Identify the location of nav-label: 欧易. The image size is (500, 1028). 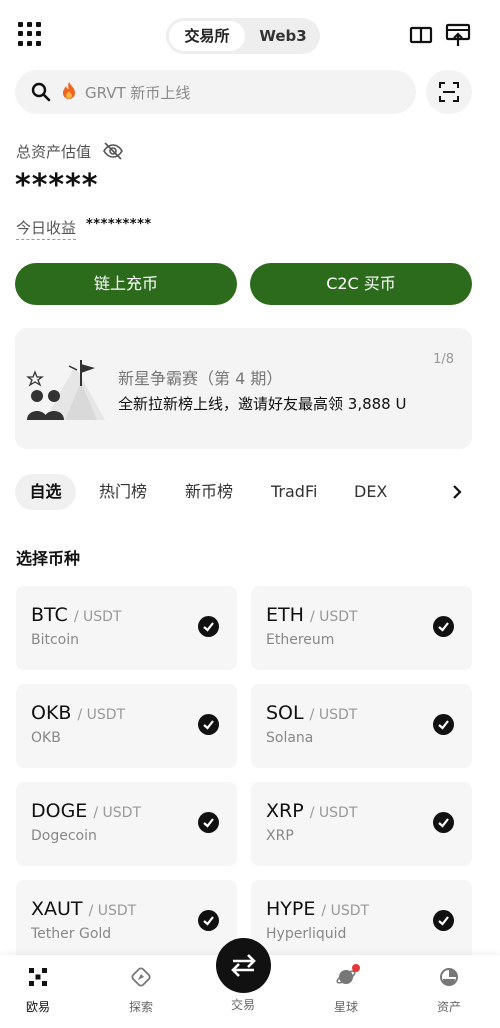
(37, 1007).